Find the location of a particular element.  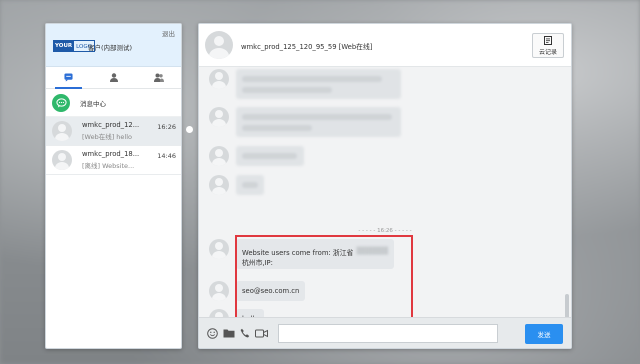

group-icon is located at coordinates (158, 77).